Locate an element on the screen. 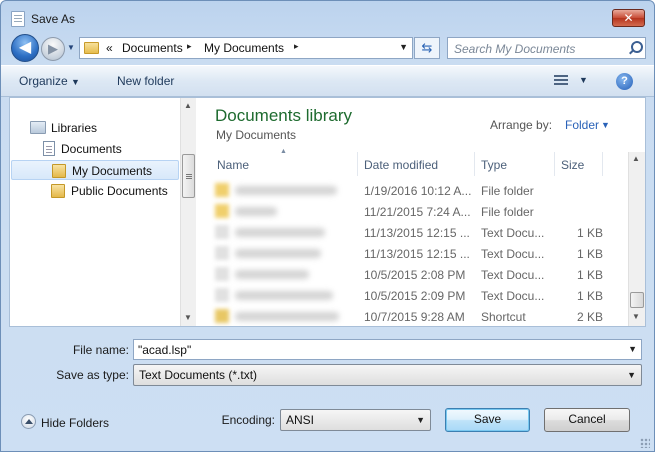 Image resolution: width=655 pixels, height=452 pixels. column-header-type: Type is located at coordinates (515, 164).